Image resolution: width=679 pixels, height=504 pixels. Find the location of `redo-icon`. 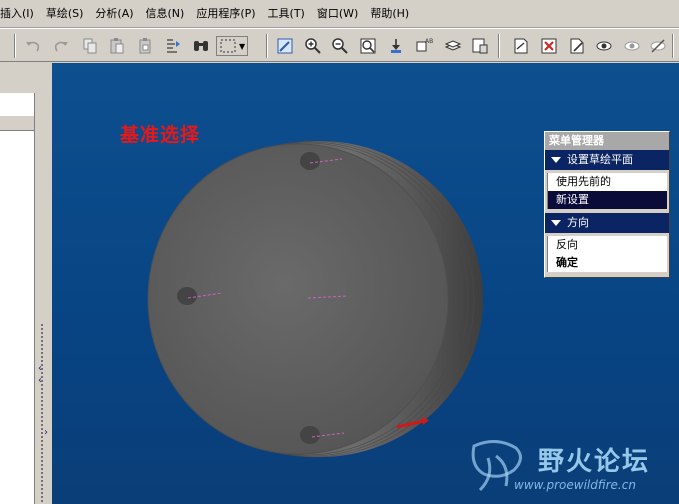

redo-icon is located at coordinates (61, 46).